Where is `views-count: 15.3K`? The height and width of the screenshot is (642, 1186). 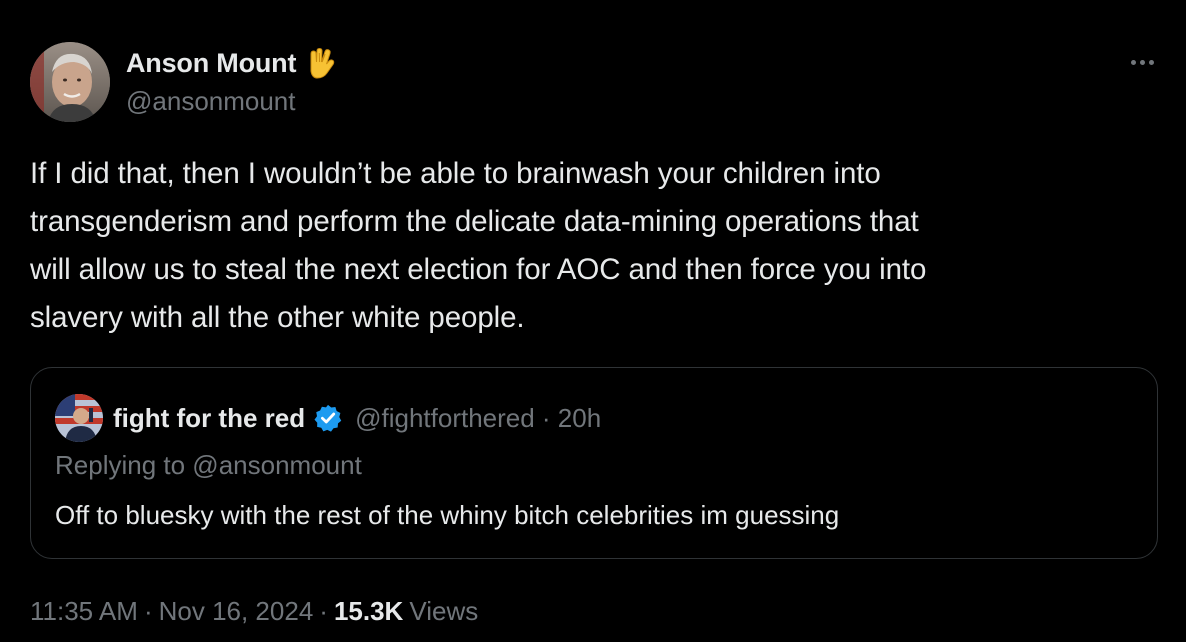 views-count: 15.3K is located at coordinates (368, 611).